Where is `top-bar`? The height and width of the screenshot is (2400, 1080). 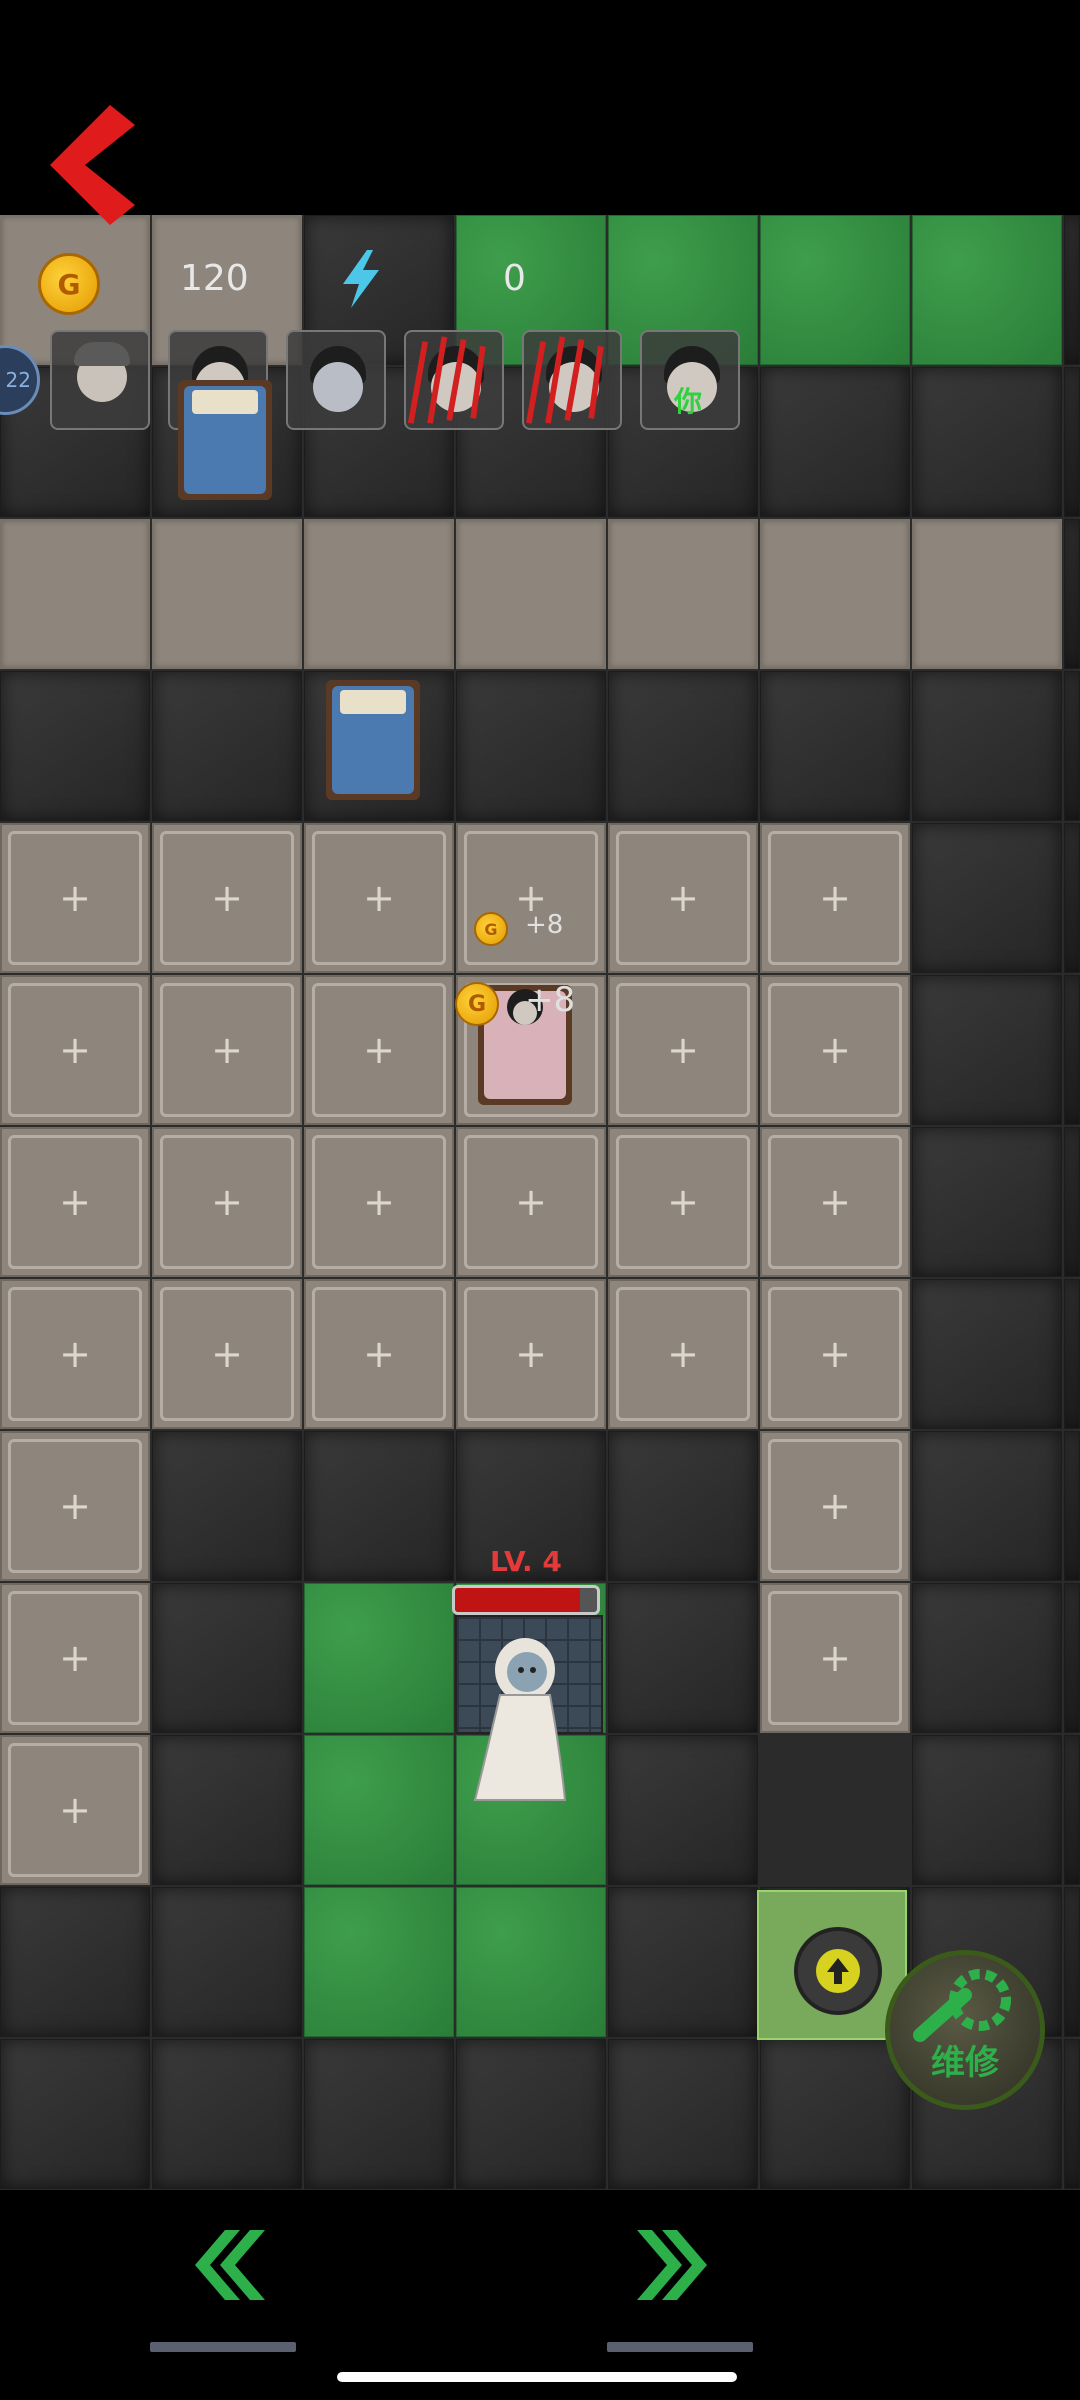 top-bar is located at coordinates (540, 107).